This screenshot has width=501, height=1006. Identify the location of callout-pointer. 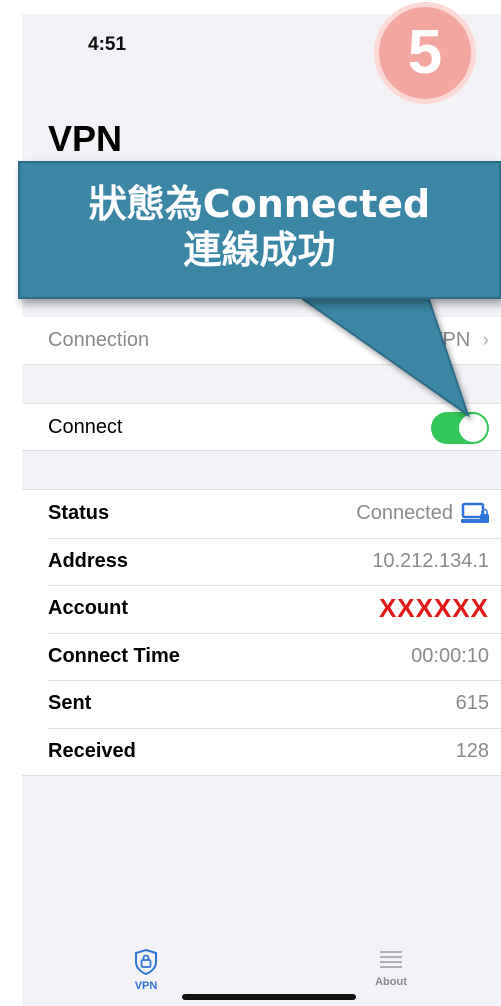
(383, 357).